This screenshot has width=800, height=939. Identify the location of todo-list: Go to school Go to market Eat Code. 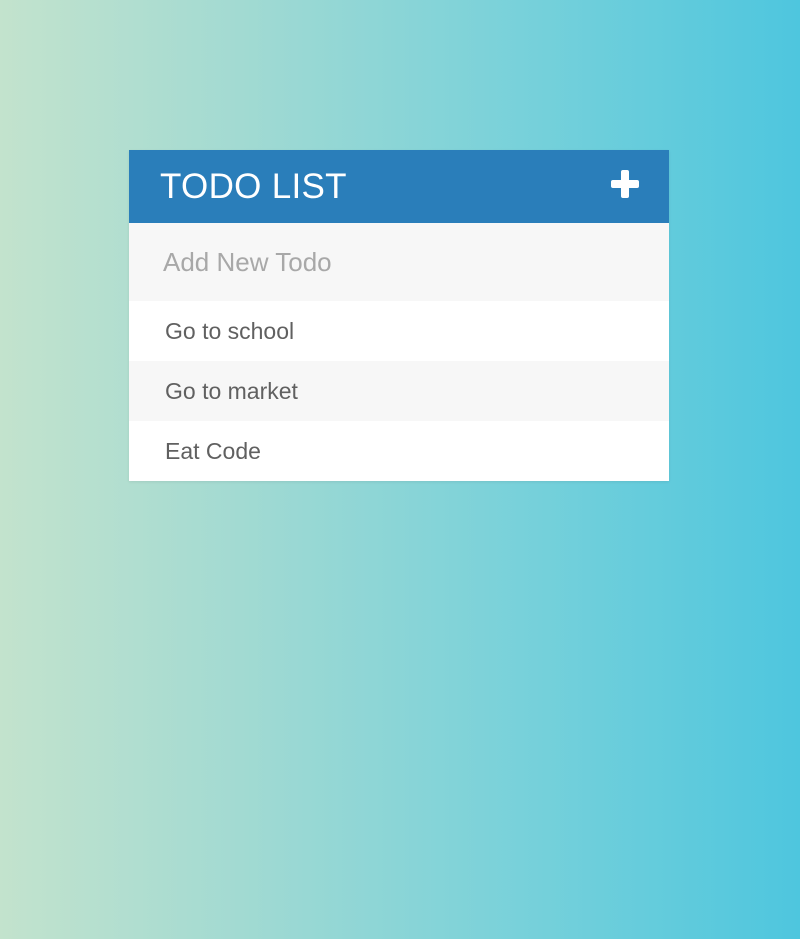
(399, 391).